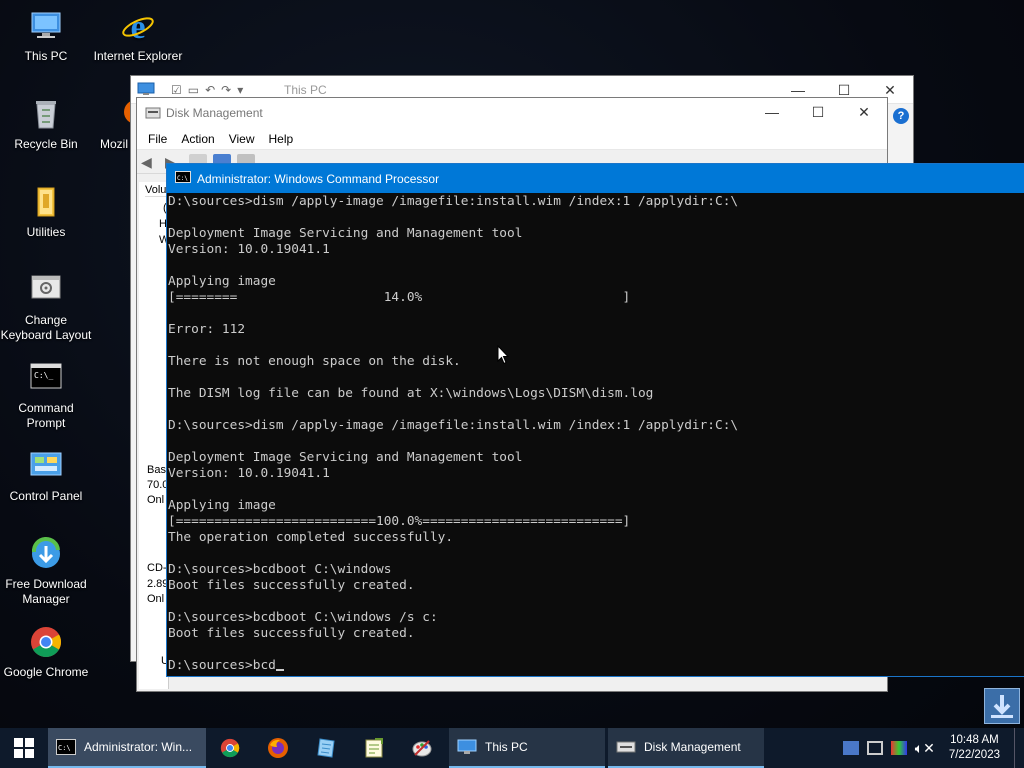 The image size is (1024, 768). I want to click on desktop-icon-command-prompt: C:\_ Command Prompt, so click(46, 395).